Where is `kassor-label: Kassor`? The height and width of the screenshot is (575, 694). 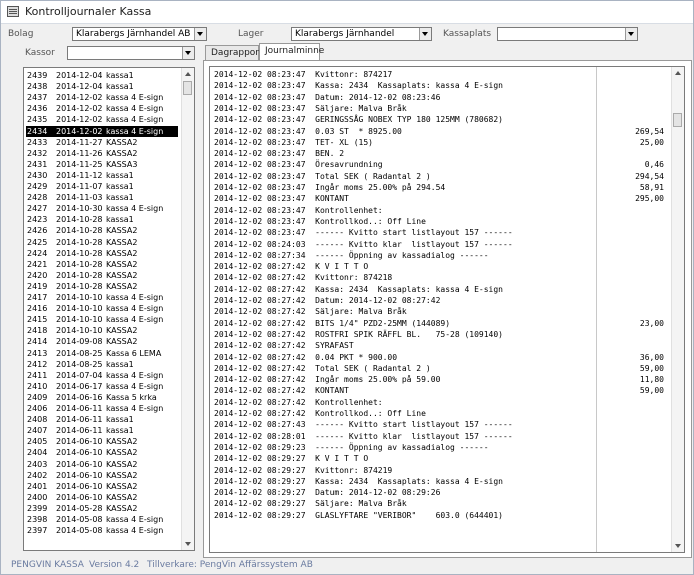
kassor-label: Kassor is located at coordinates (40, 53).